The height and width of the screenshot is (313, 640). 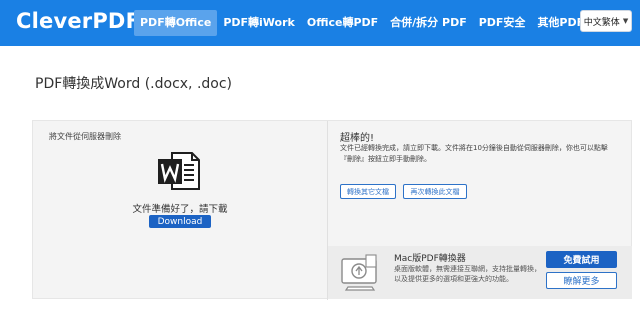 I want to click on mac-converter-icon, so click(x=359, y=272).